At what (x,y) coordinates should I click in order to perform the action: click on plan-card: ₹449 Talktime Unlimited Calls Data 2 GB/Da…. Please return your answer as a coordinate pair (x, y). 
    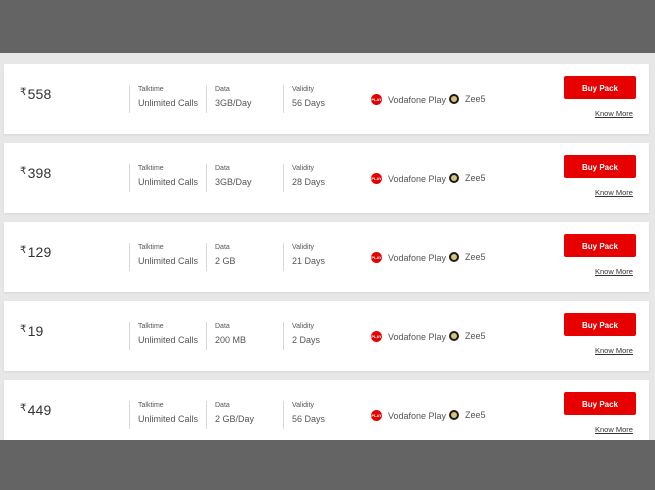
    Looking at the image, I should click on (326, 410).